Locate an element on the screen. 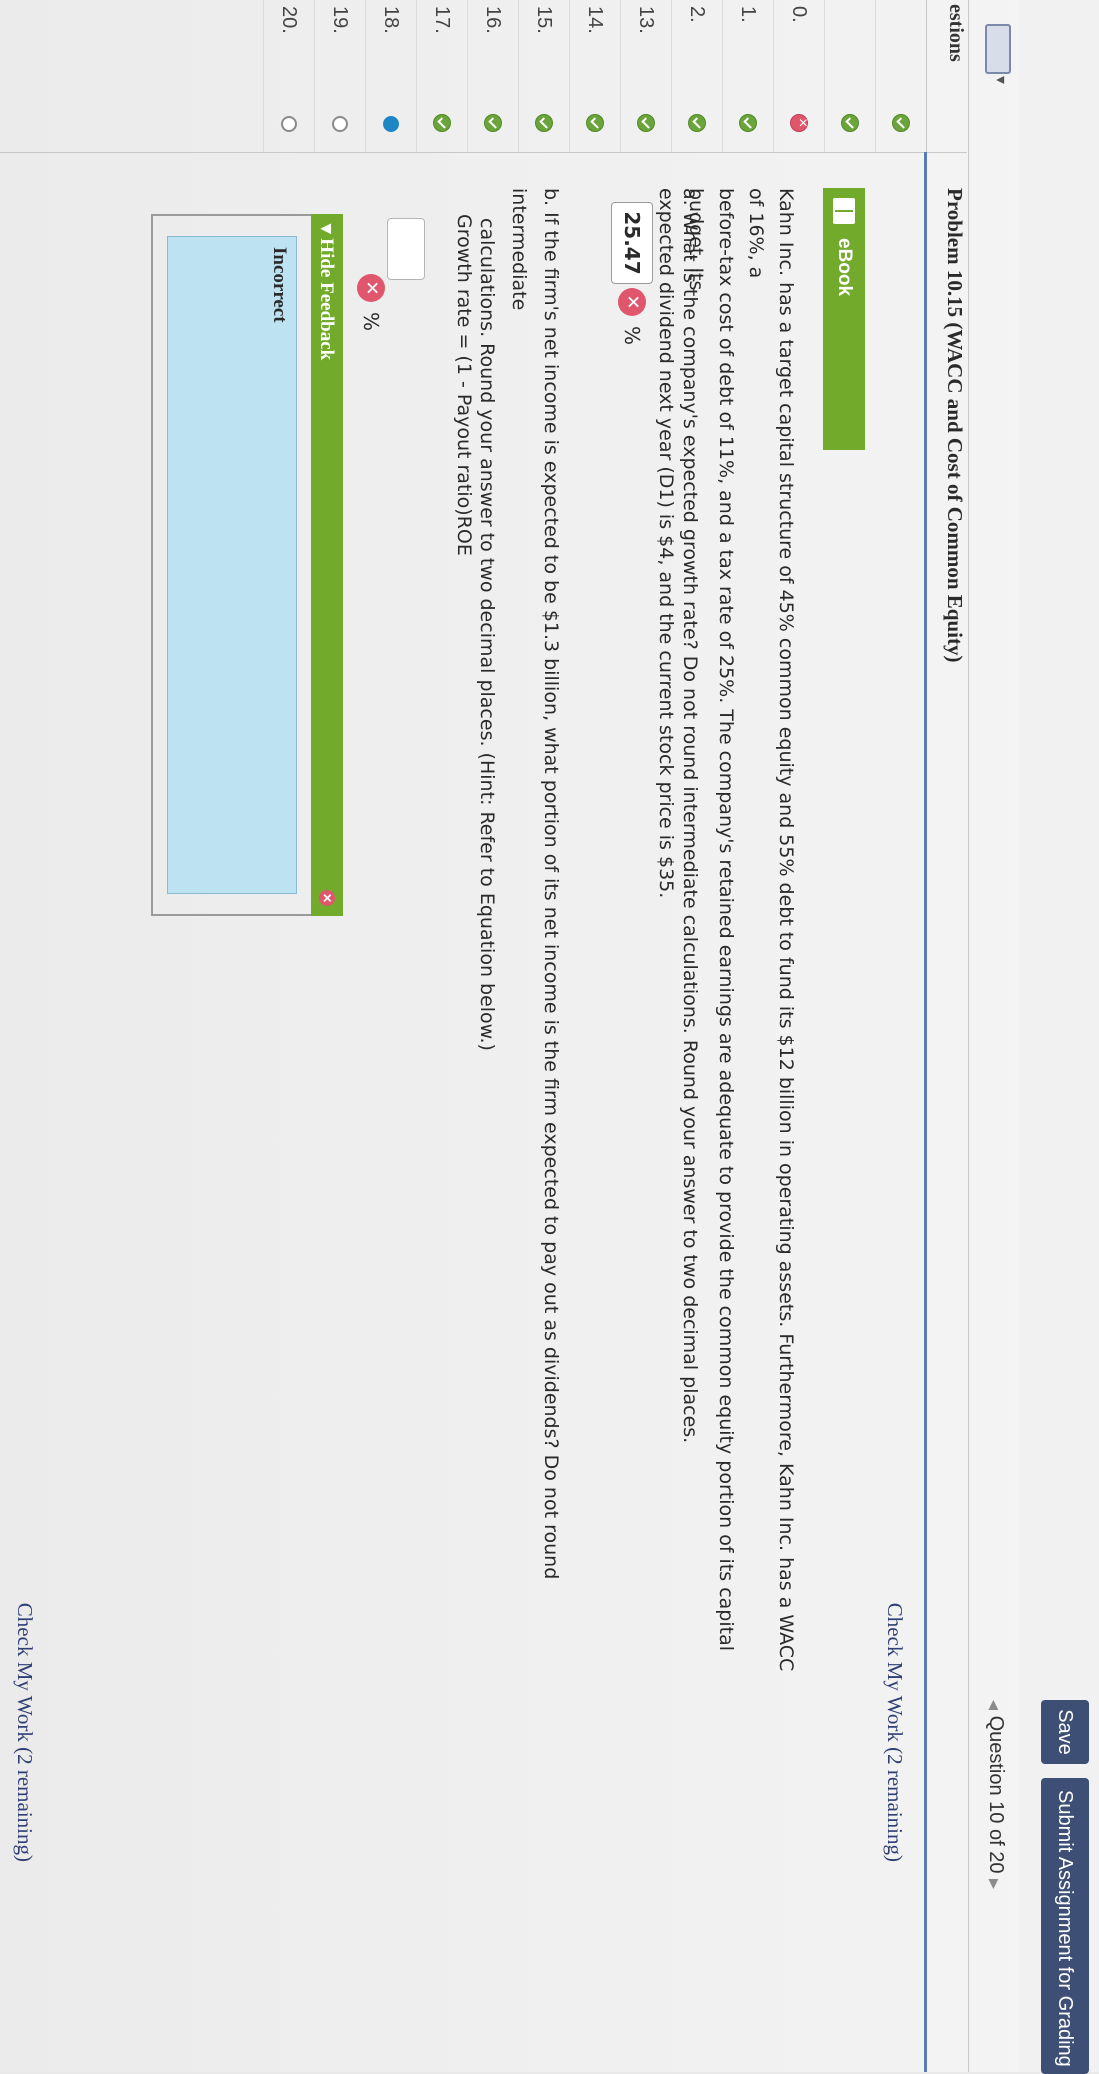 The height and width of the screenshot is (2074, 1099). hide-feedback-label: Hide Feedback is located at coordinates (327, 299).